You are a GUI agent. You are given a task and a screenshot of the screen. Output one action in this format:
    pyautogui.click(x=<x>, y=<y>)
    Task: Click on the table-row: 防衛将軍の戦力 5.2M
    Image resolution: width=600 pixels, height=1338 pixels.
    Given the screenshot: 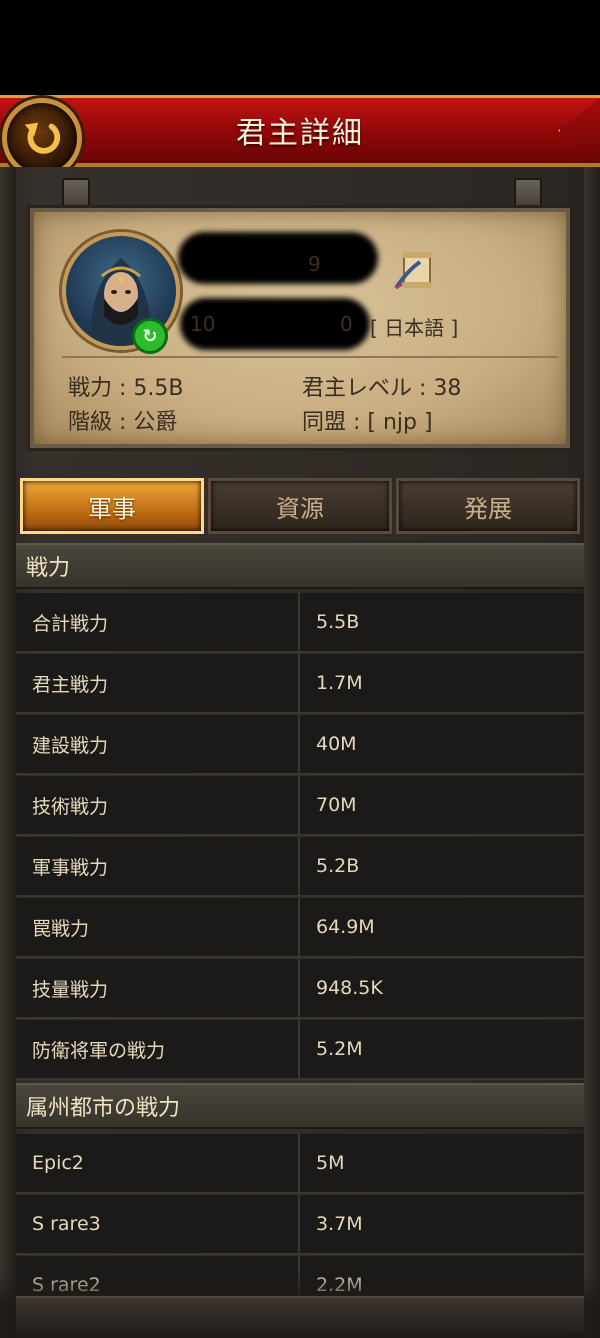 What is the action you would take?
    pyautogui.click(x=300, y=1050)
    